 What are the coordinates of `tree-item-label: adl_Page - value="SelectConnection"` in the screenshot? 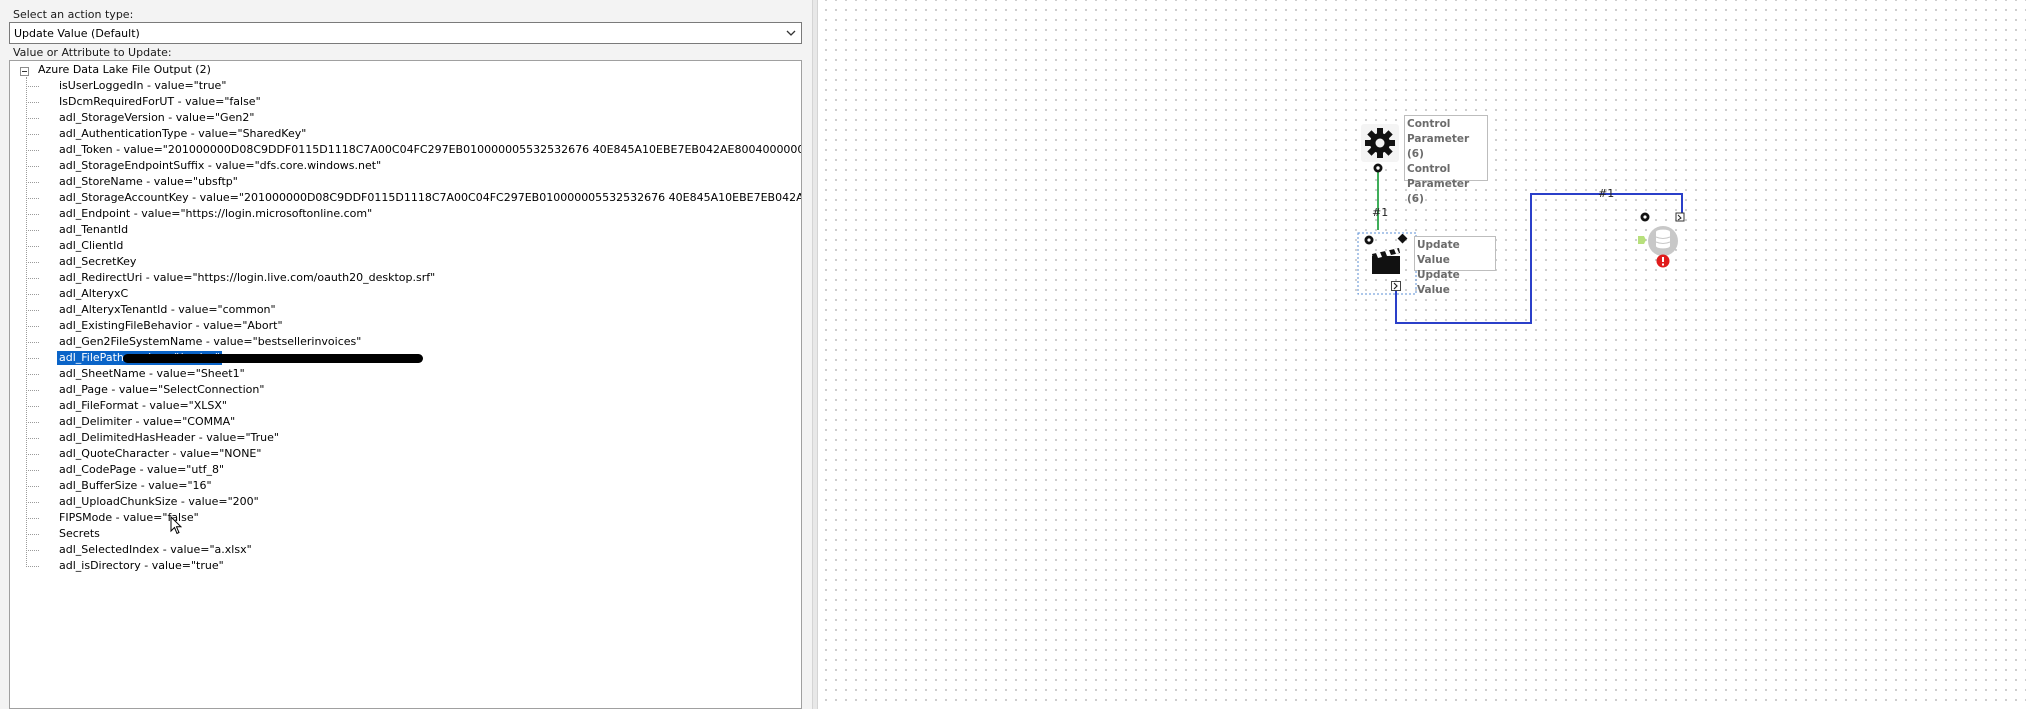 It's located at (162, 389).